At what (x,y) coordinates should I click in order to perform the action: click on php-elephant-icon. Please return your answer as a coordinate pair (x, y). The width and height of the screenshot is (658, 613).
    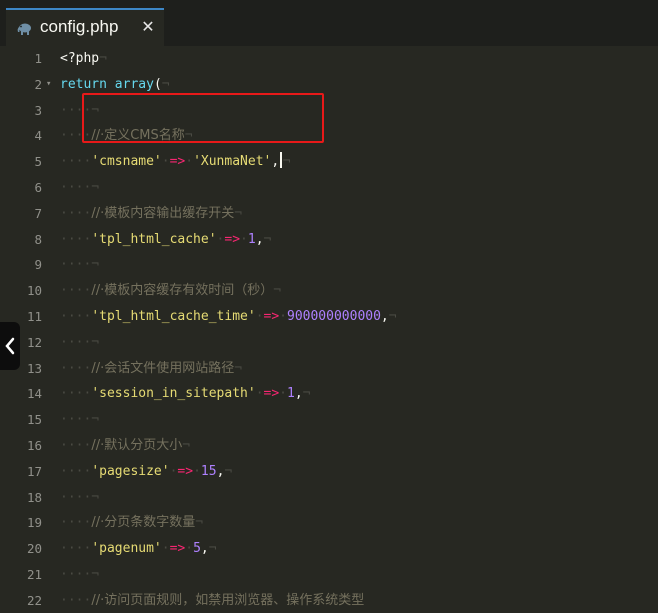
    Looking at the image, I should click on (24, 28).